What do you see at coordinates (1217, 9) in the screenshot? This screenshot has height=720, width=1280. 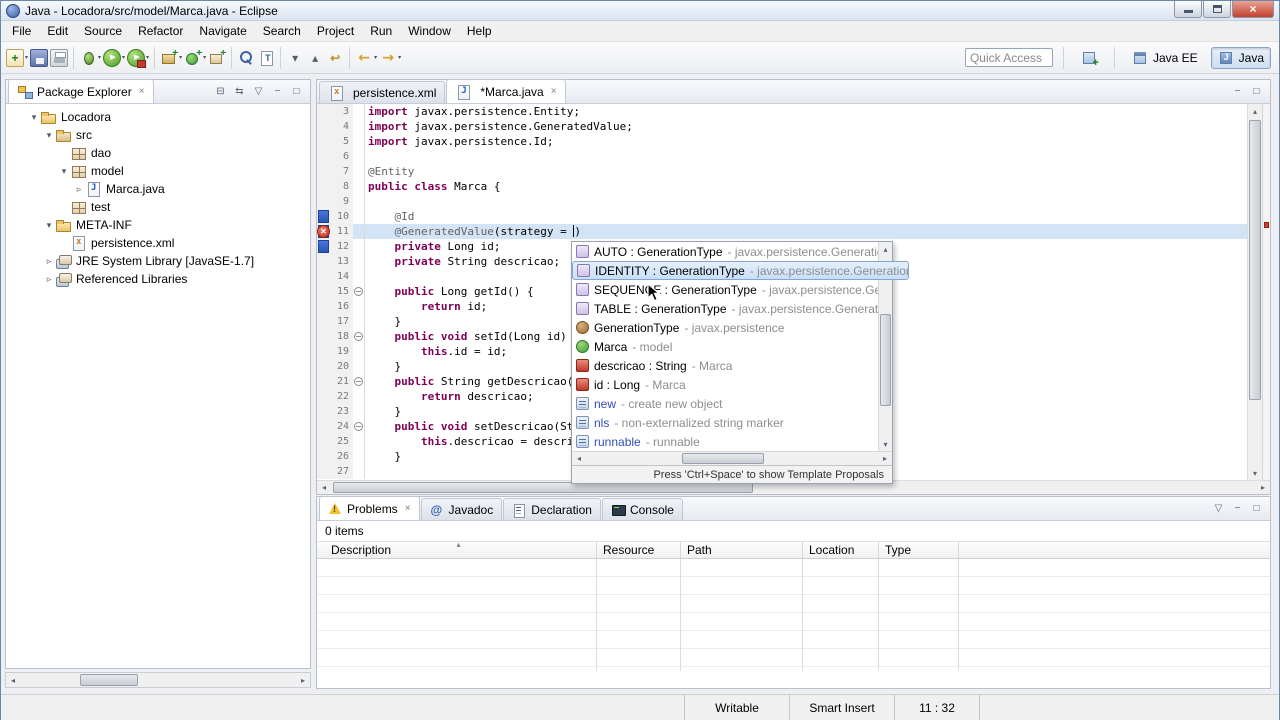 I see `maximize-button` at bounding box center [1217, 9].